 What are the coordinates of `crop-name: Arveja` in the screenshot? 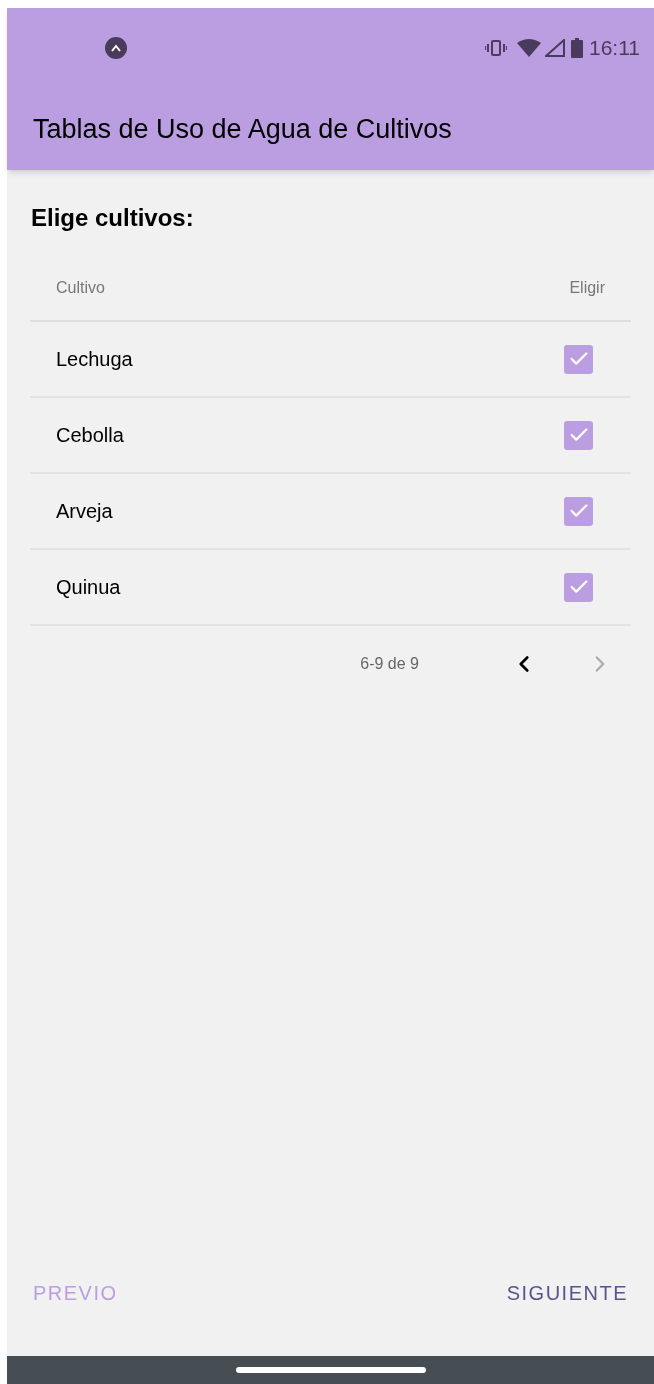 It's located at (84, 511).